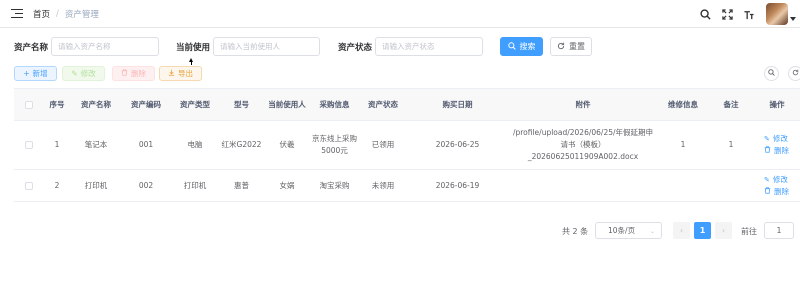  I want to click on page-size-value: 10条/页, so click(622, 230).